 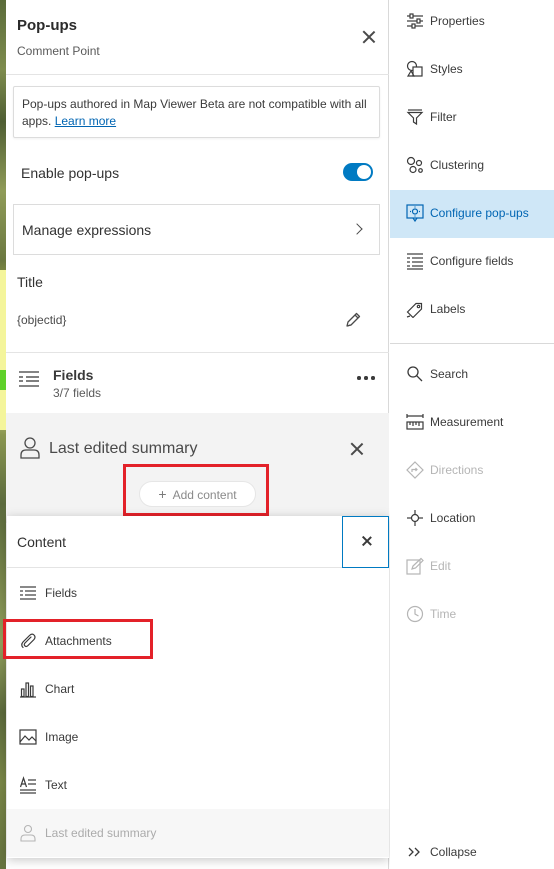 I want to click on content-item-image: Image, so click(x=198, y=737).